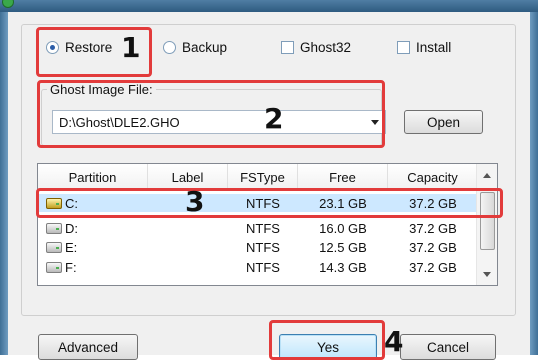 This screenshot has width=538, height=360. Describe the element at coordinates (4, 183) in the screenshot. I see `window-frame-left` at that location.